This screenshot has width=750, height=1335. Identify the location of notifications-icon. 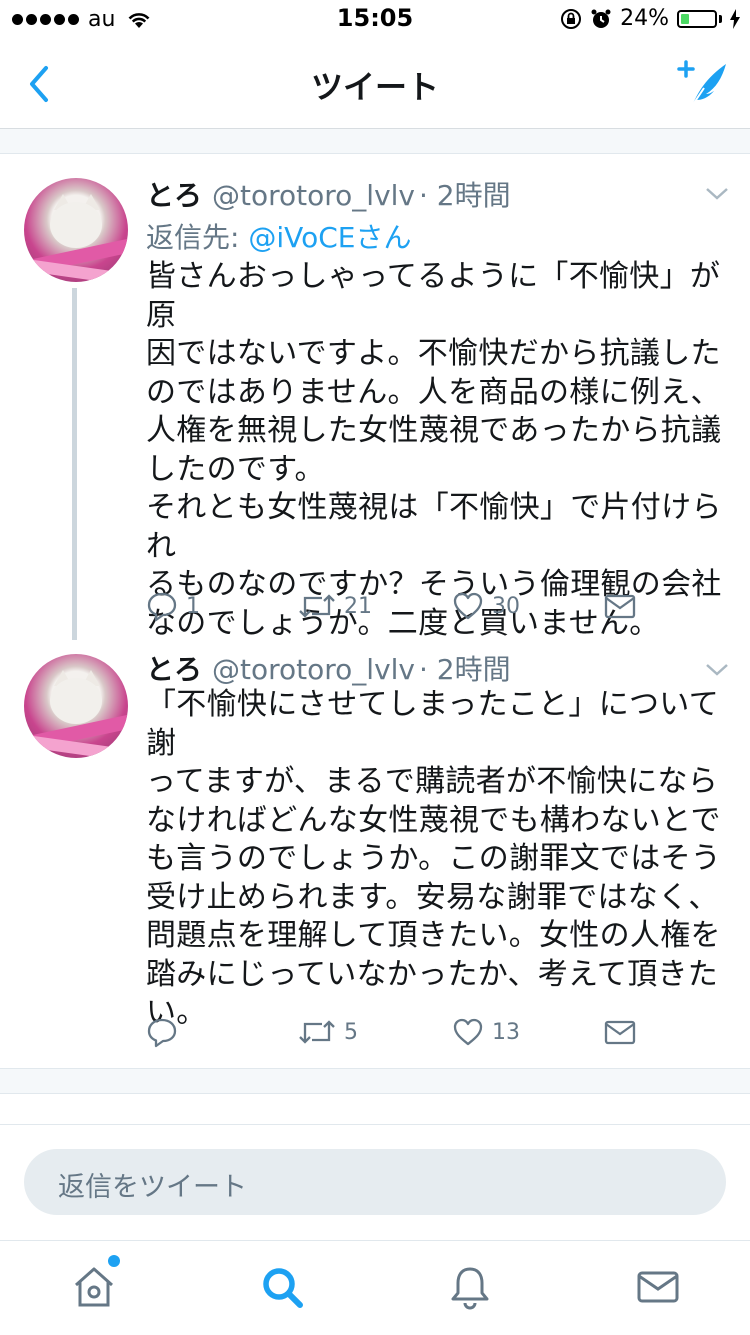
(470, 1288).